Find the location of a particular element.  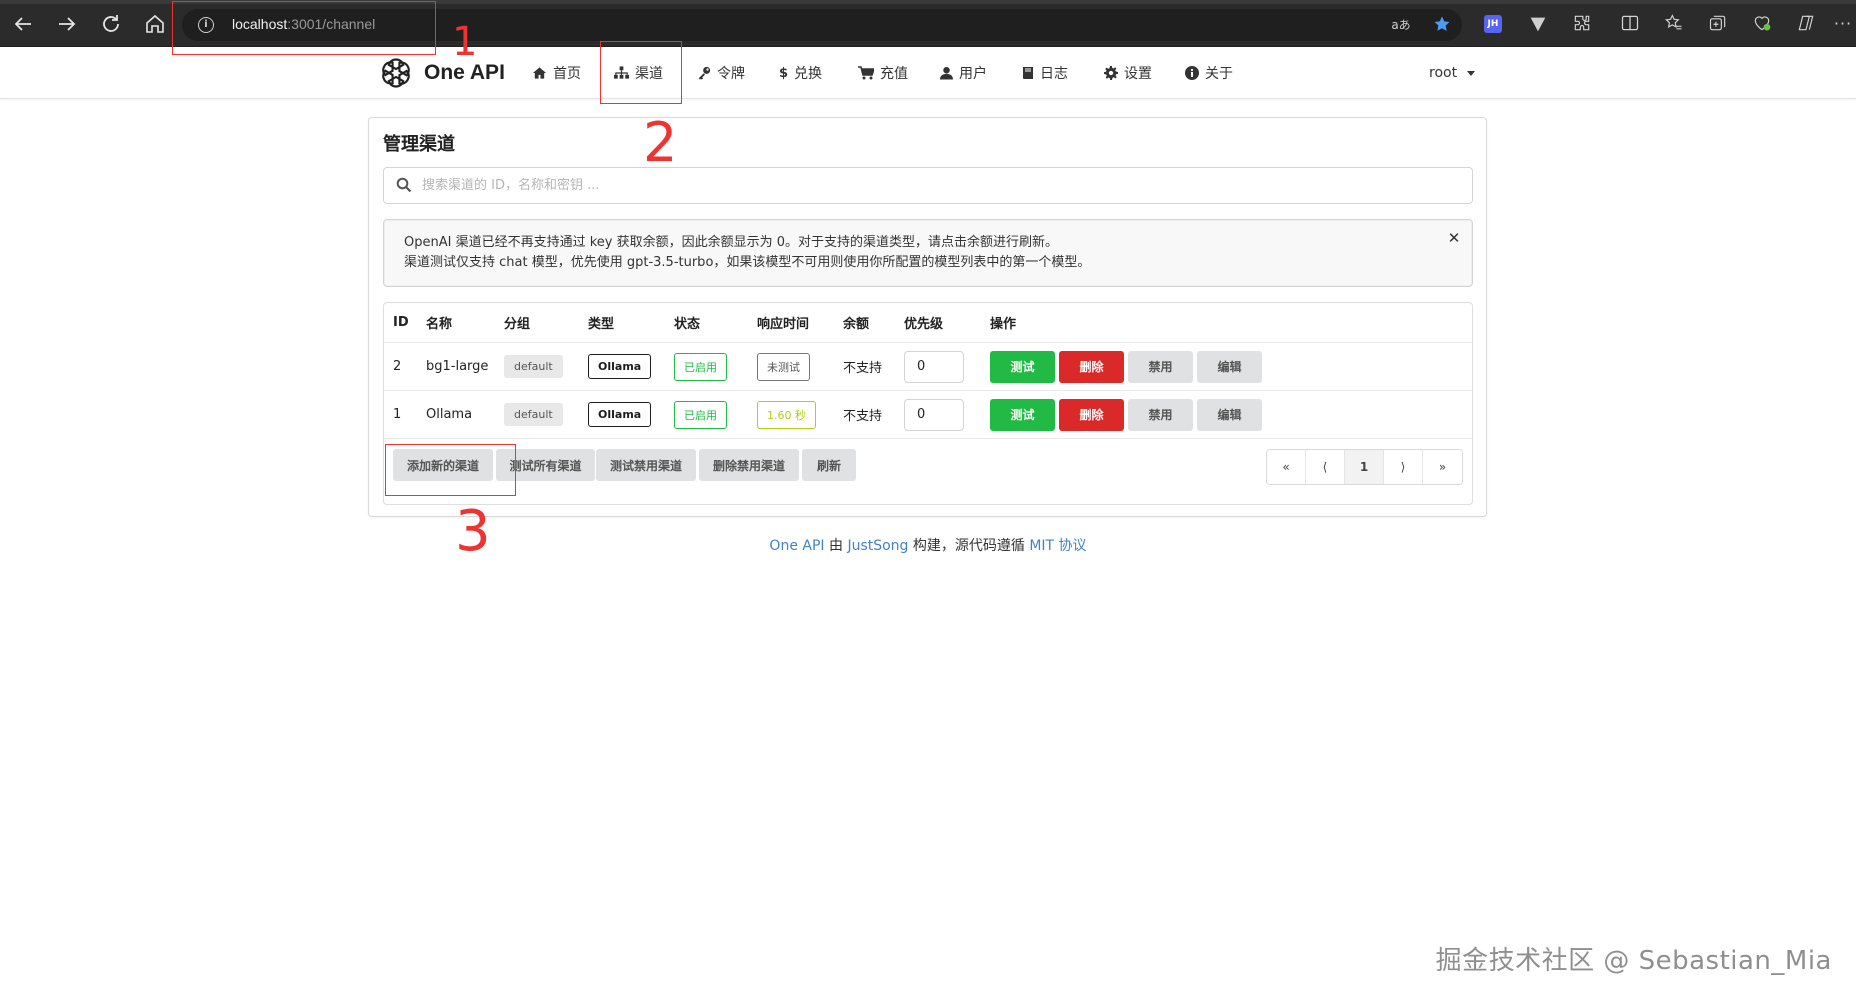

nav-redeem: $ 兑换 is located at coordinates (800, 73).